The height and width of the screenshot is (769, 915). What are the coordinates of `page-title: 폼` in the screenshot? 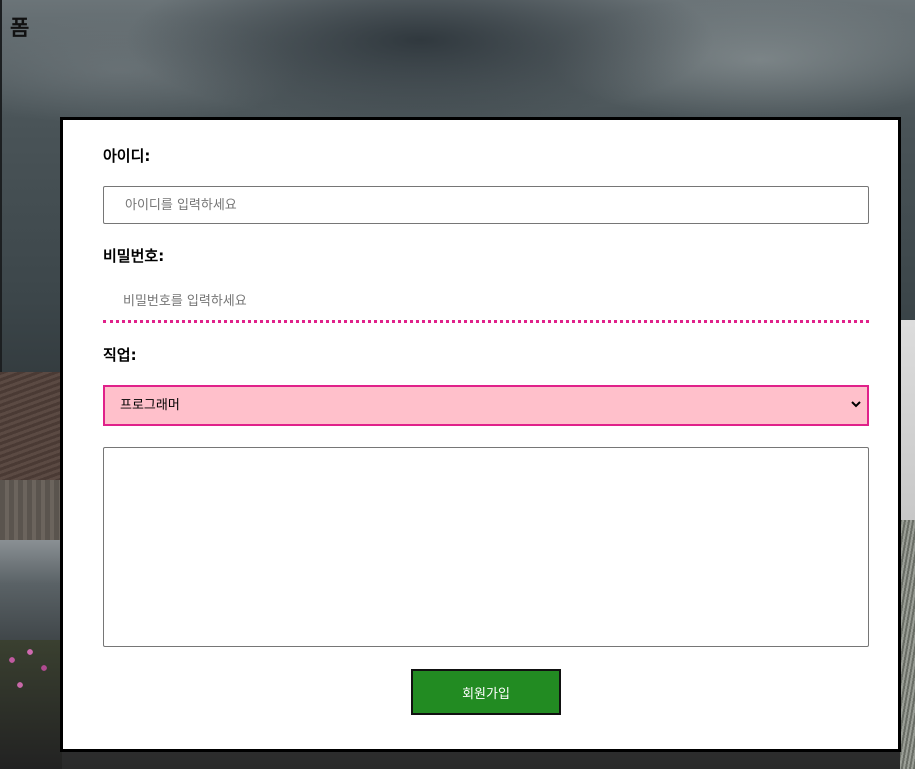 It's located at (20, 28).